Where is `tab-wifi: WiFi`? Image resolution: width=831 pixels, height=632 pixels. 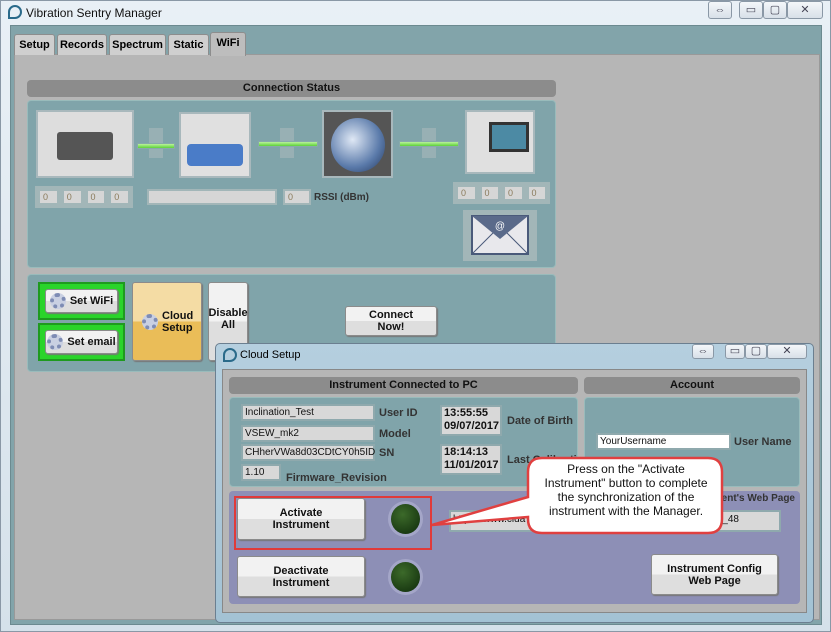
tab-wifi: WiFi is located at coordinates (228, 44).